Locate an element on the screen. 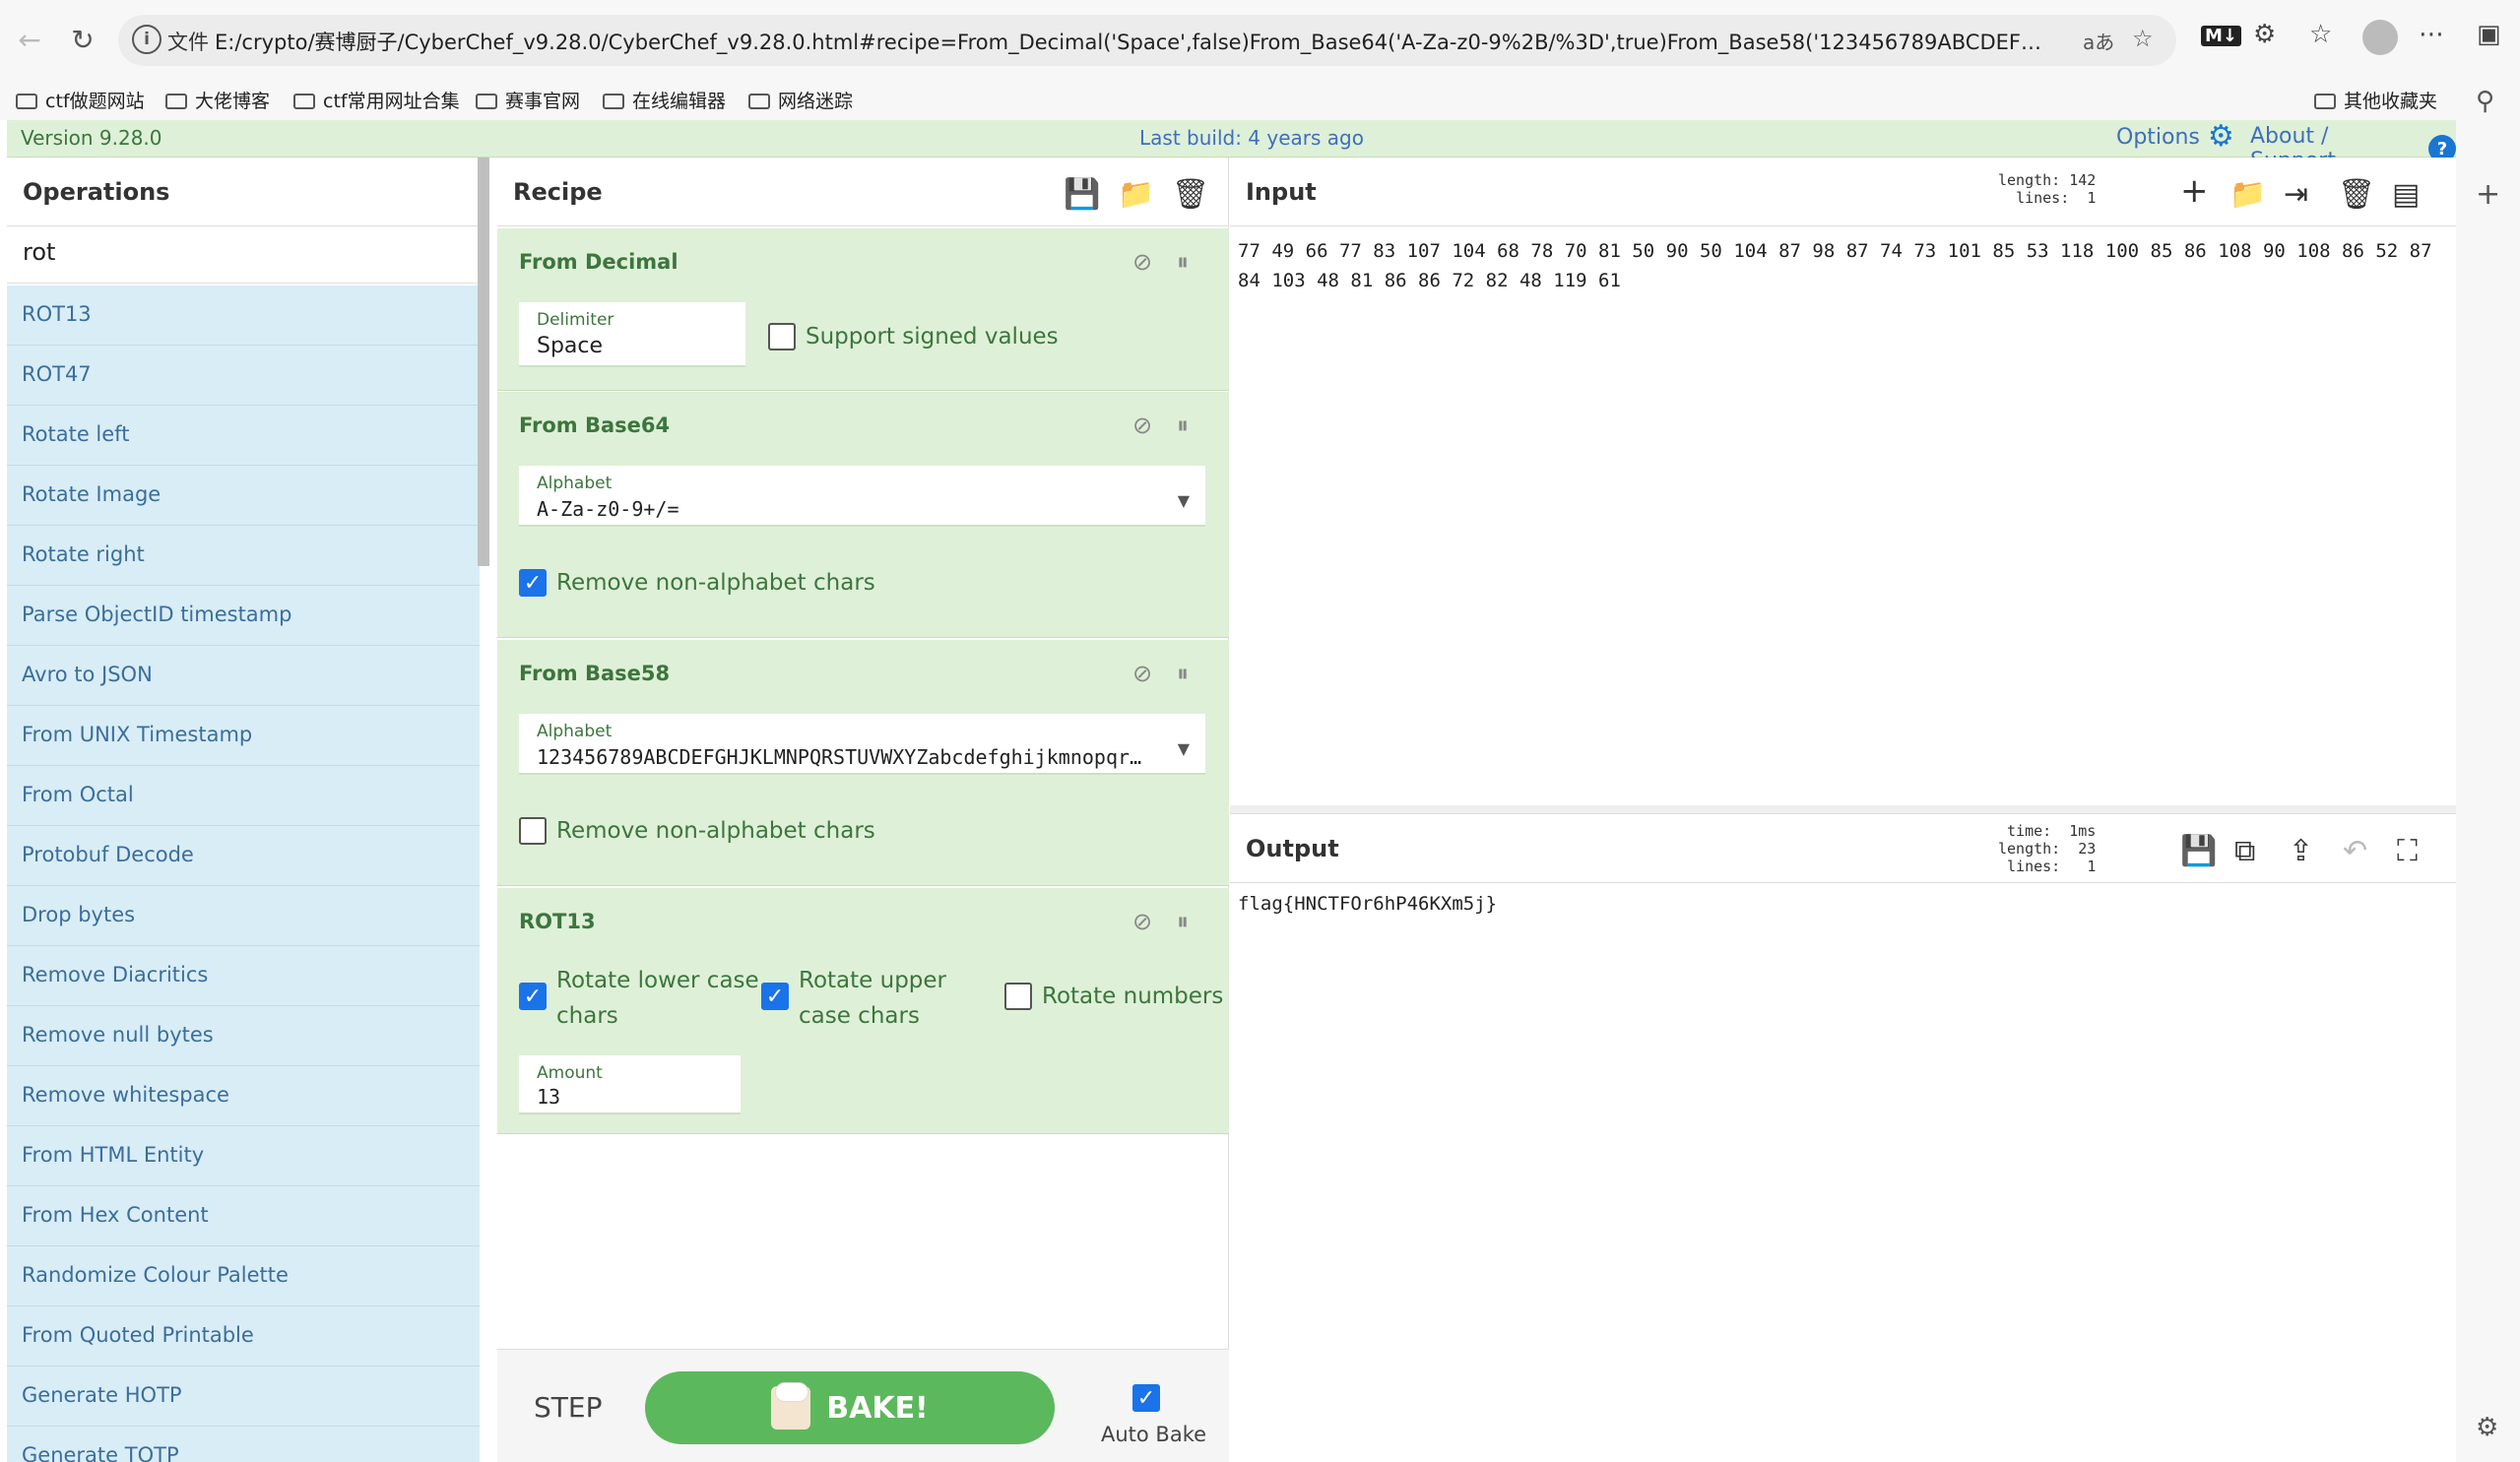 This screenshot has width=2520, height=1462. gear-icon: ⚙ is located at coordinates (2220, 136).